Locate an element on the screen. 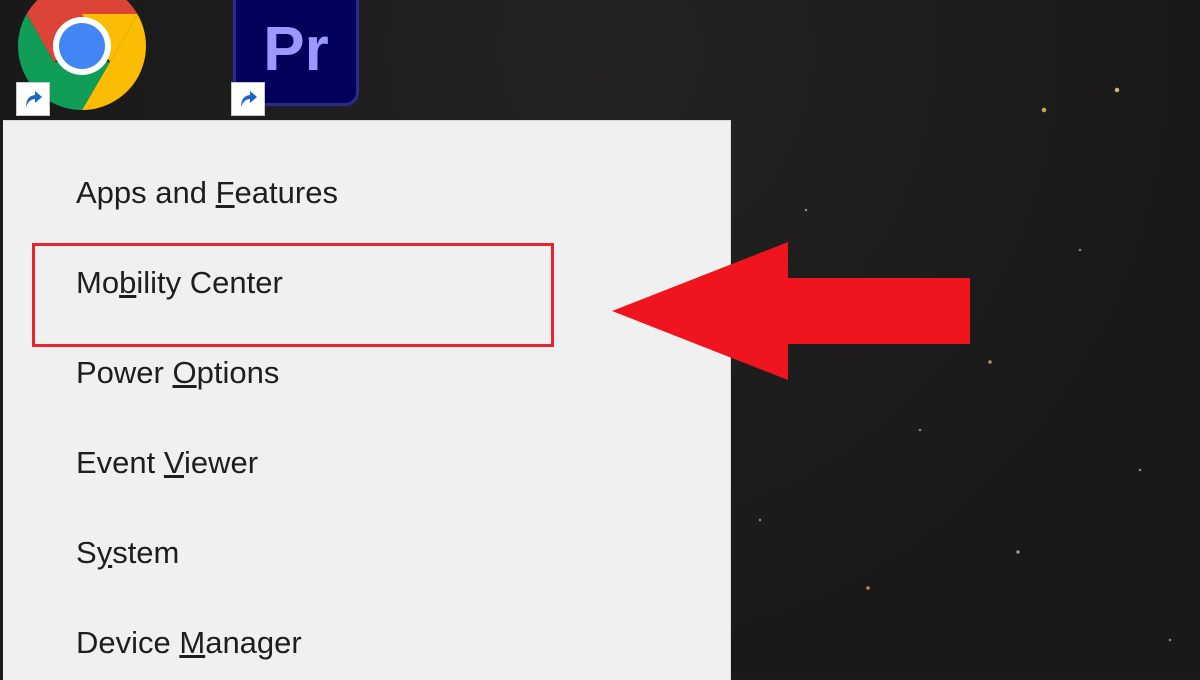 Image resolution: width=1200 pixels, height=680 pixels. menu-item-label: System is located at coordinates (128, 552).